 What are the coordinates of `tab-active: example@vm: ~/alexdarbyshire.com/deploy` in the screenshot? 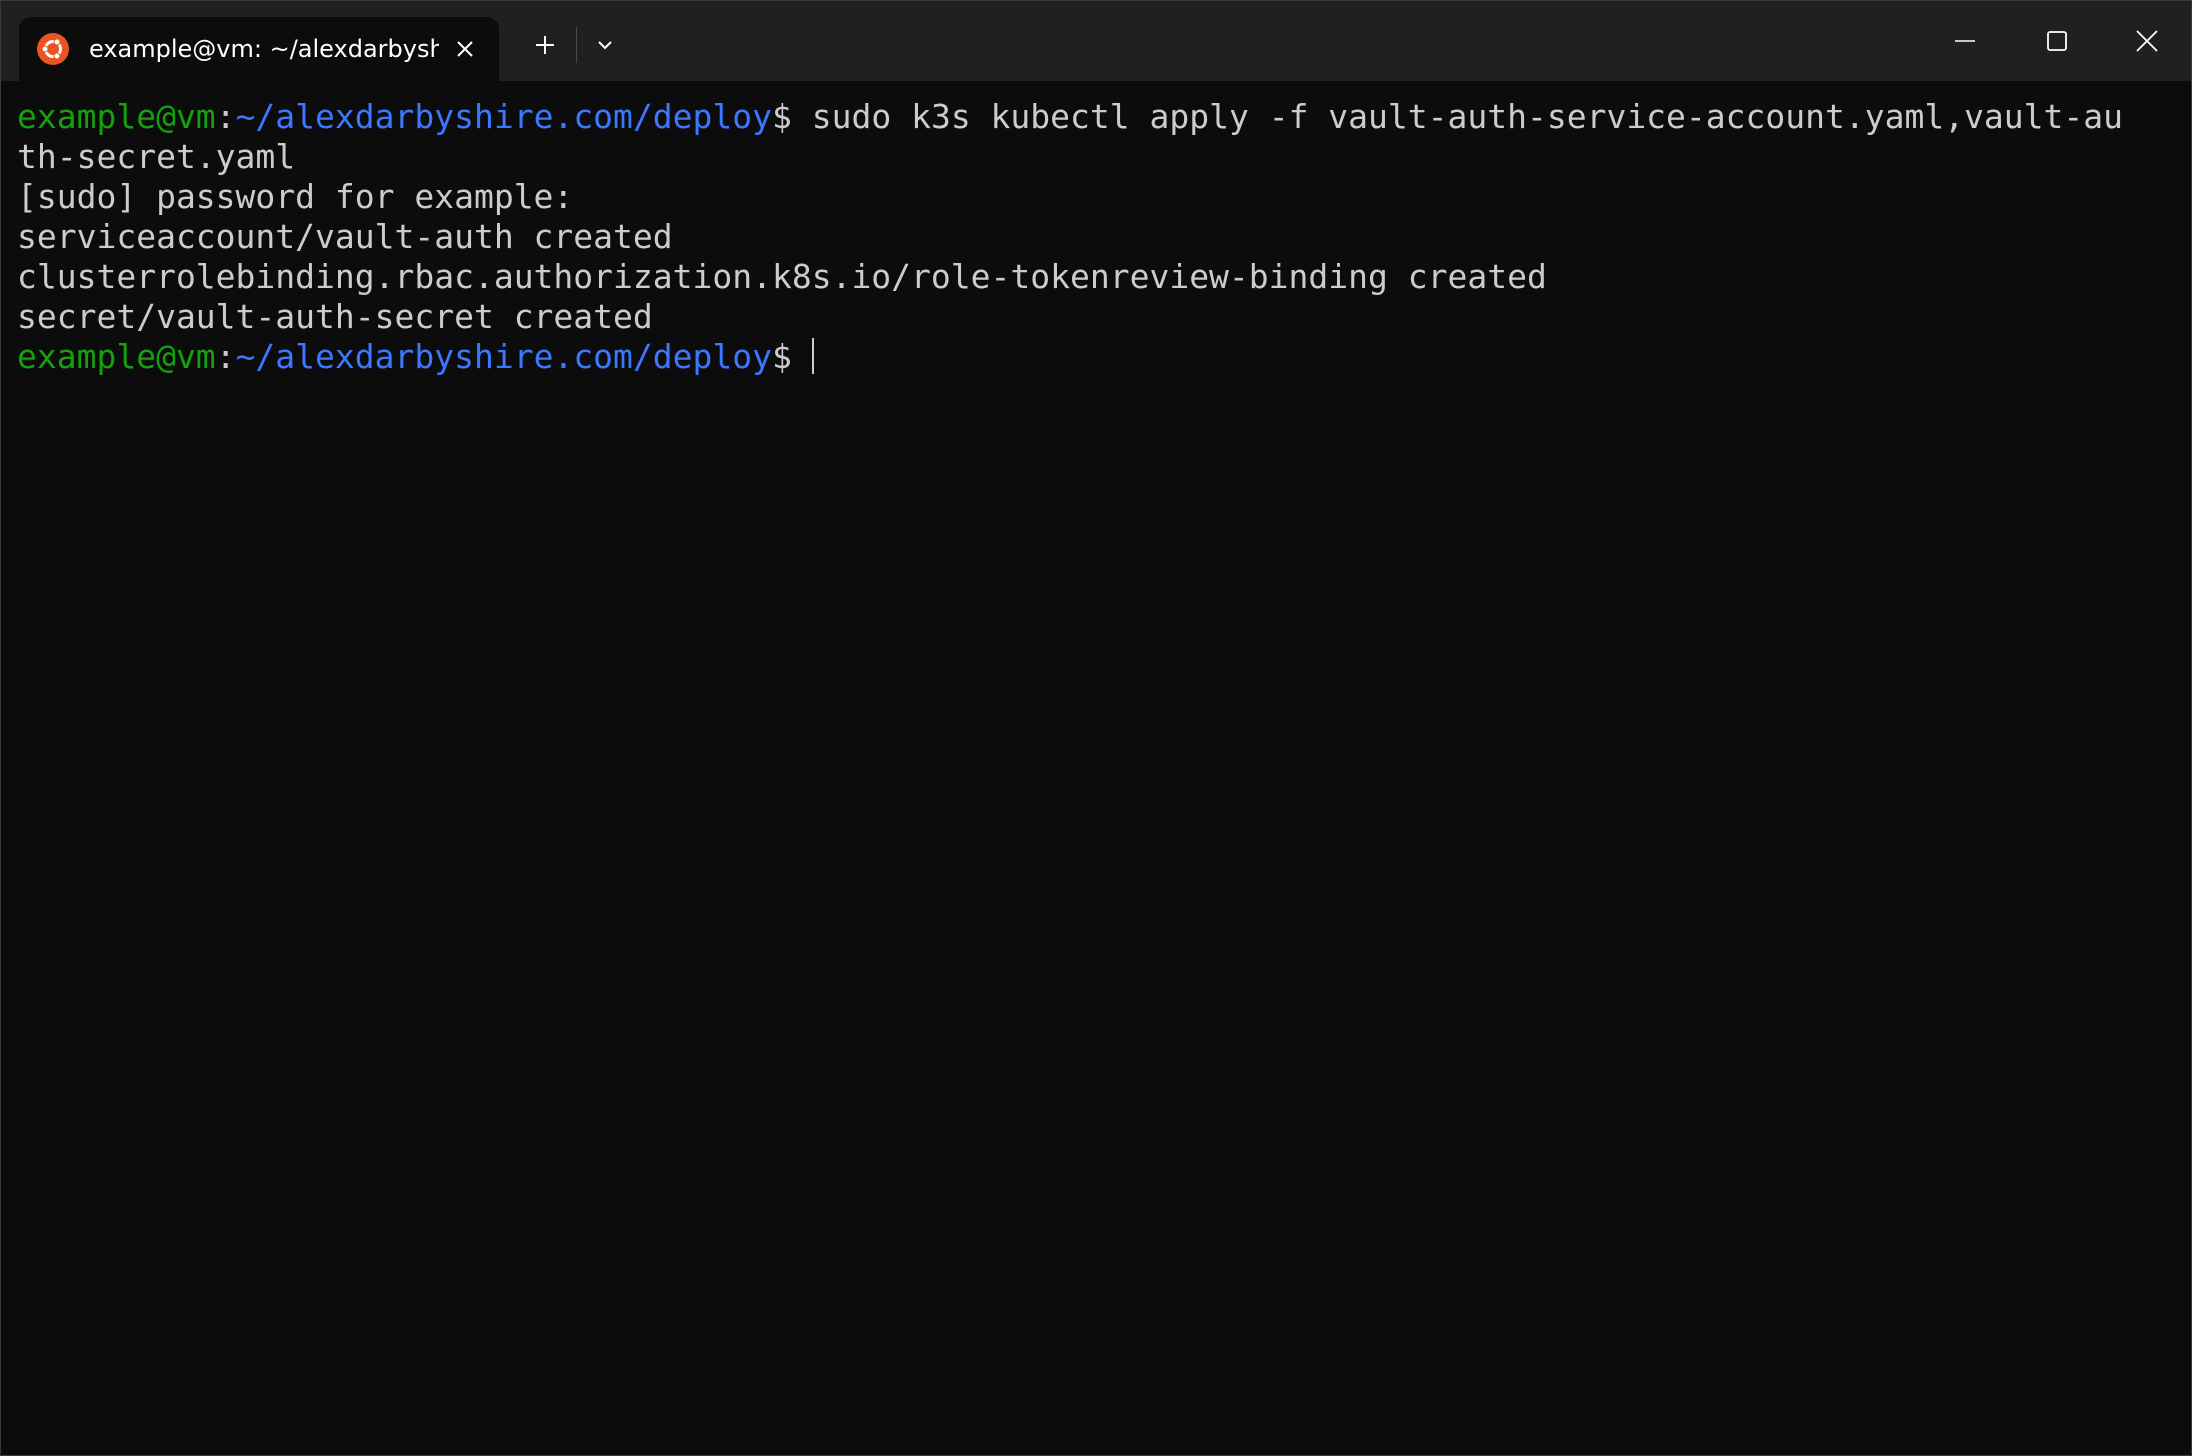 It's located at (259, 49).